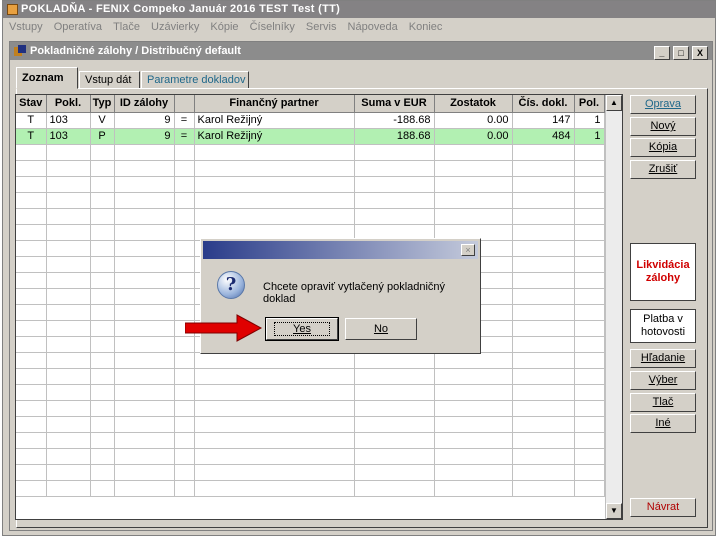 The width and height of the screenshot is (720, 540). I want to click on col-header-typ: Typ, so click(102, 104).